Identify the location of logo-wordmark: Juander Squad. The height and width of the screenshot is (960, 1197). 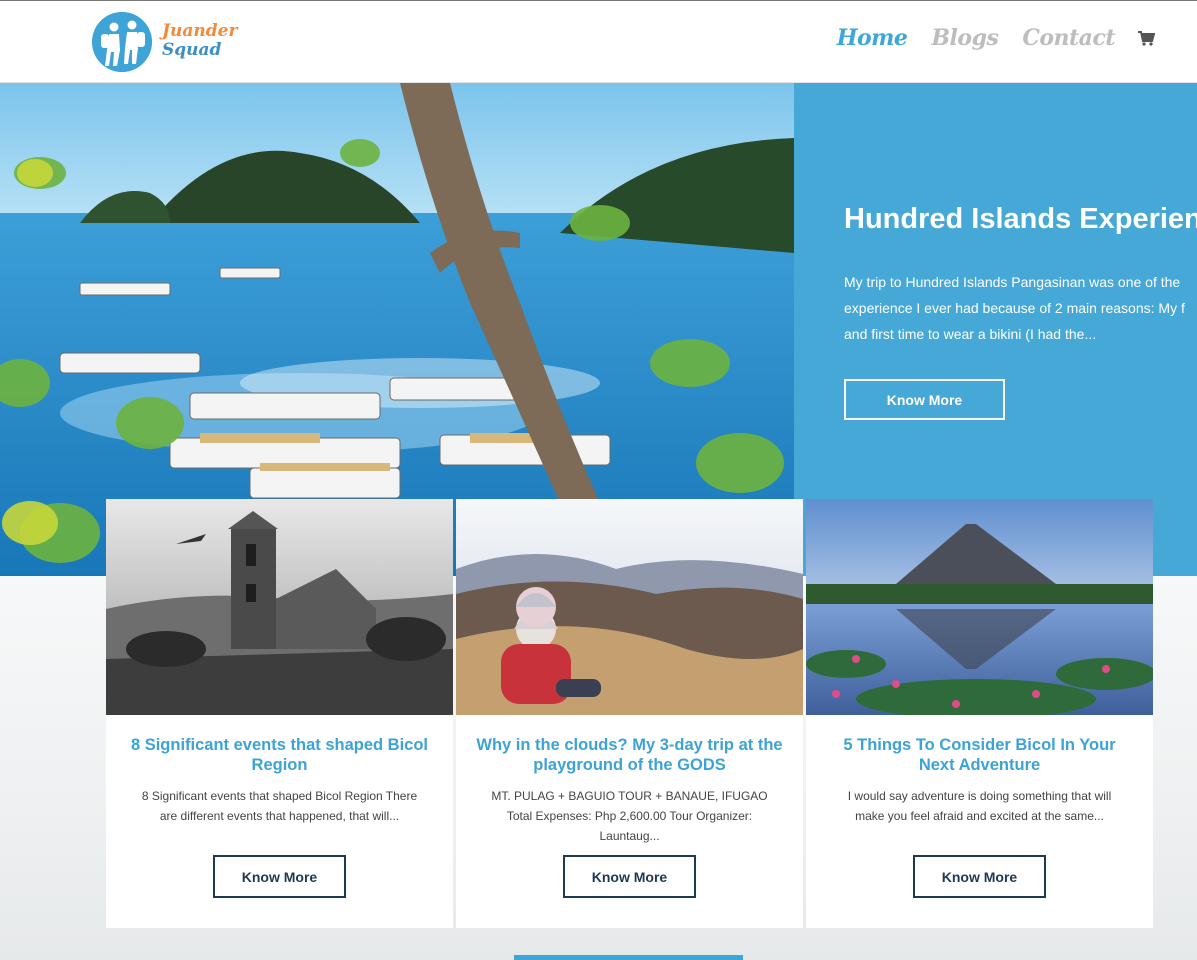
(199, 41).